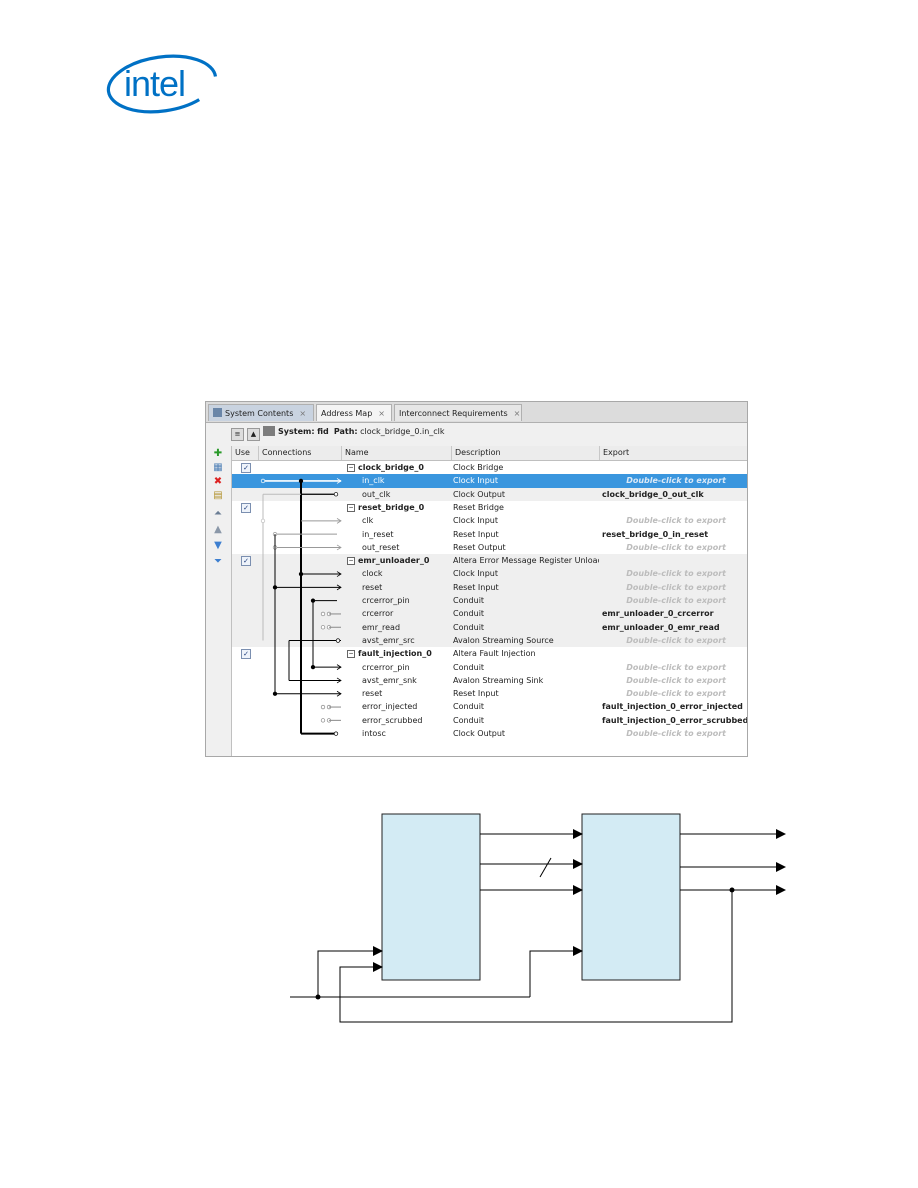  What do you see at coordinates (392, 720) in the screenshot?
I see `name-cell: error_scrubbed` at bounding box center [392, 720].